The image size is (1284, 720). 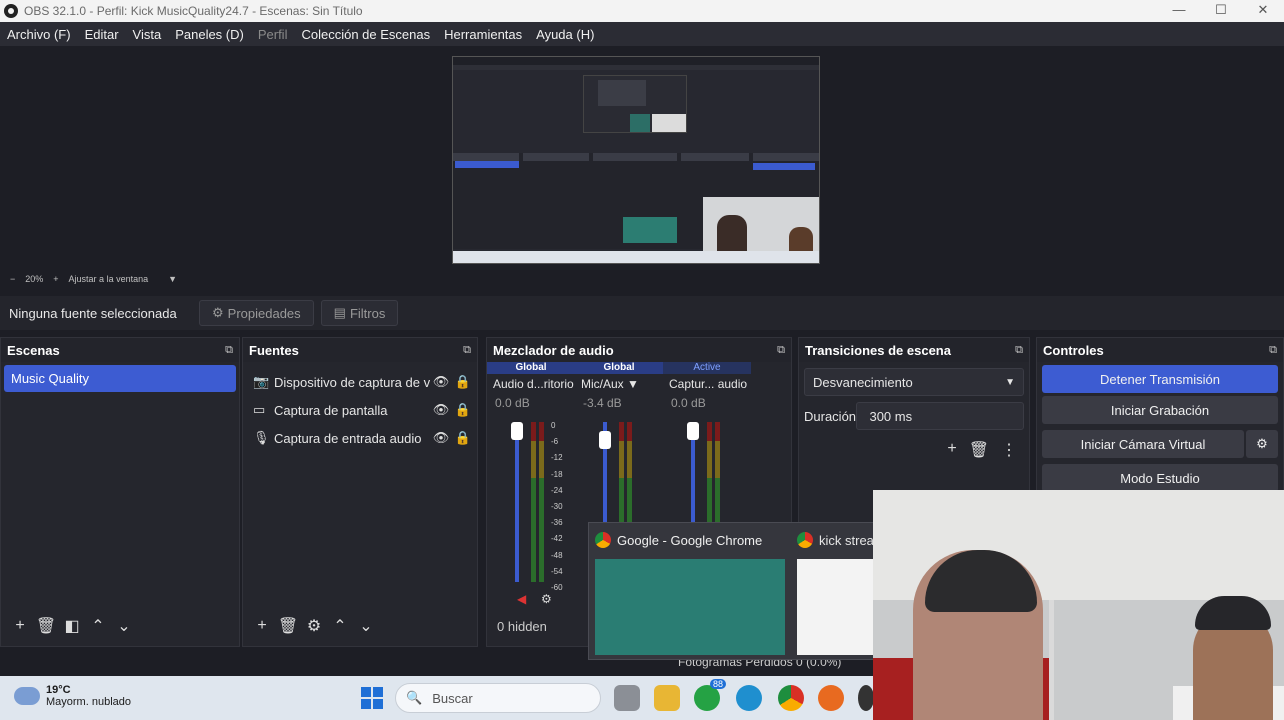 What do you see at coordinates (1179, 11) in the screenshot?
I see `minimize-button: —` at bounding box center [1179, 11].